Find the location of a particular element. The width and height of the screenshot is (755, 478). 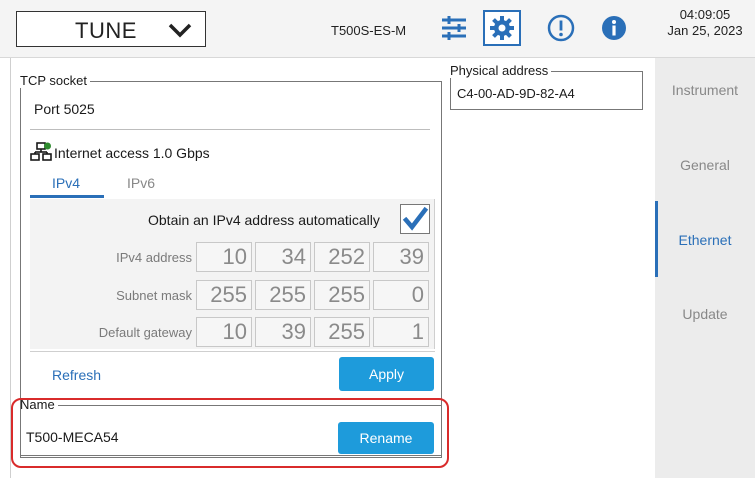

ipv4-address-label: IPv4 address is located at coordinates (154, 257).